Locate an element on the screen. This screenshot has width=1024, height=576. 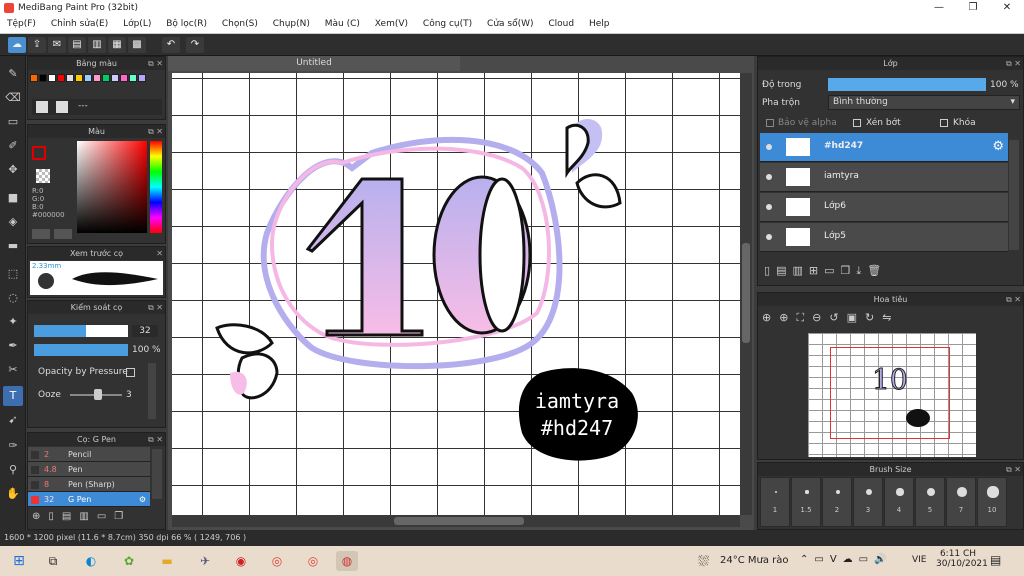
eraser-tool-icon: ⌫ is located at coordinates (13, 98).